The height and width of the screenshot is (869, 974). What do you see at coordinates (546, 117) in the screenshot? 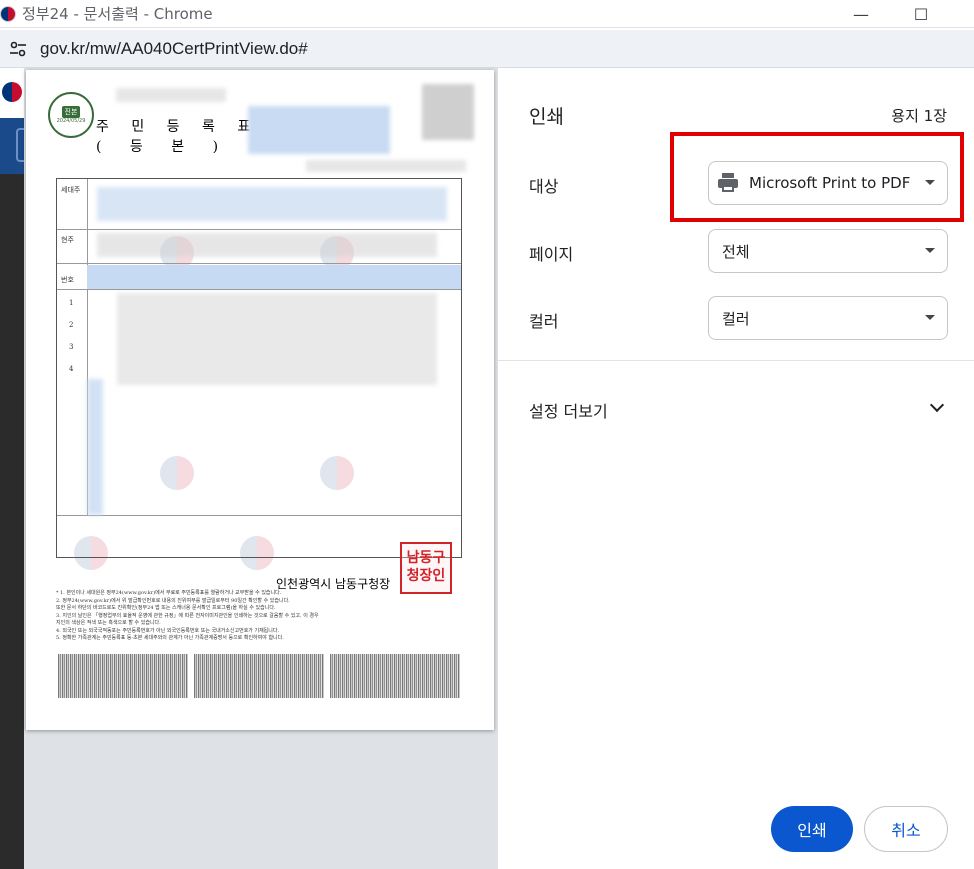
I see `print-panel-title: 인쇄` at bounding box center [546, 117].